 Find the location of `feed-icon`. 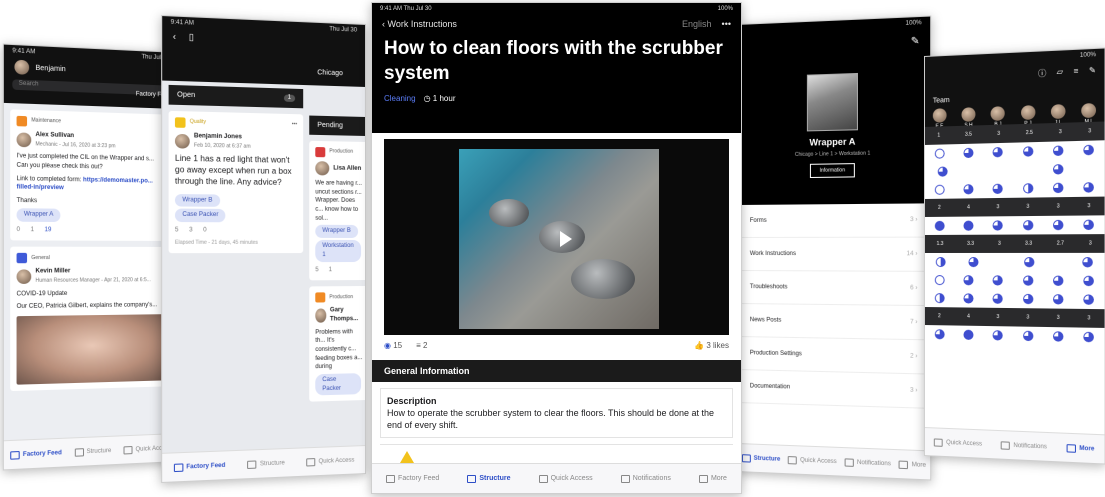

feed-icon is located at coordinates (178, 467).